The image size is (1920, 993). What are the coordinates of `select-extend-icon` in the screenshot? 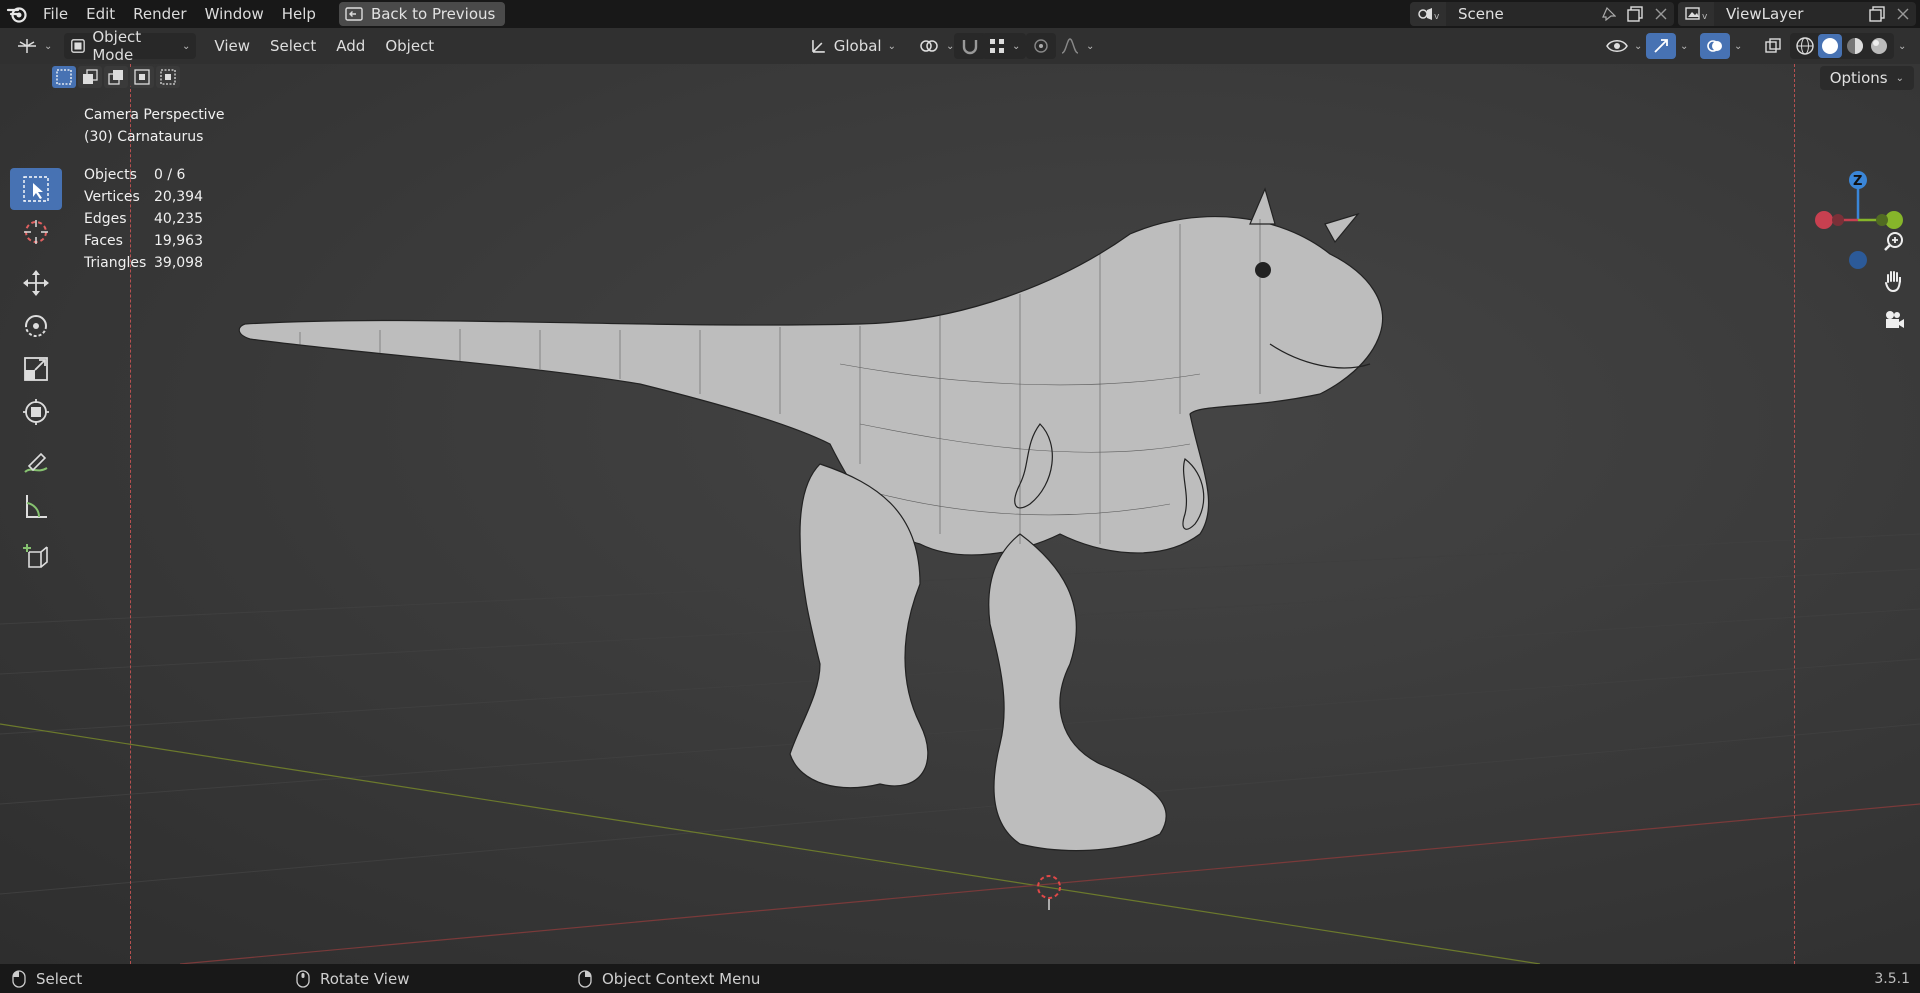 It's located at (90, 77).